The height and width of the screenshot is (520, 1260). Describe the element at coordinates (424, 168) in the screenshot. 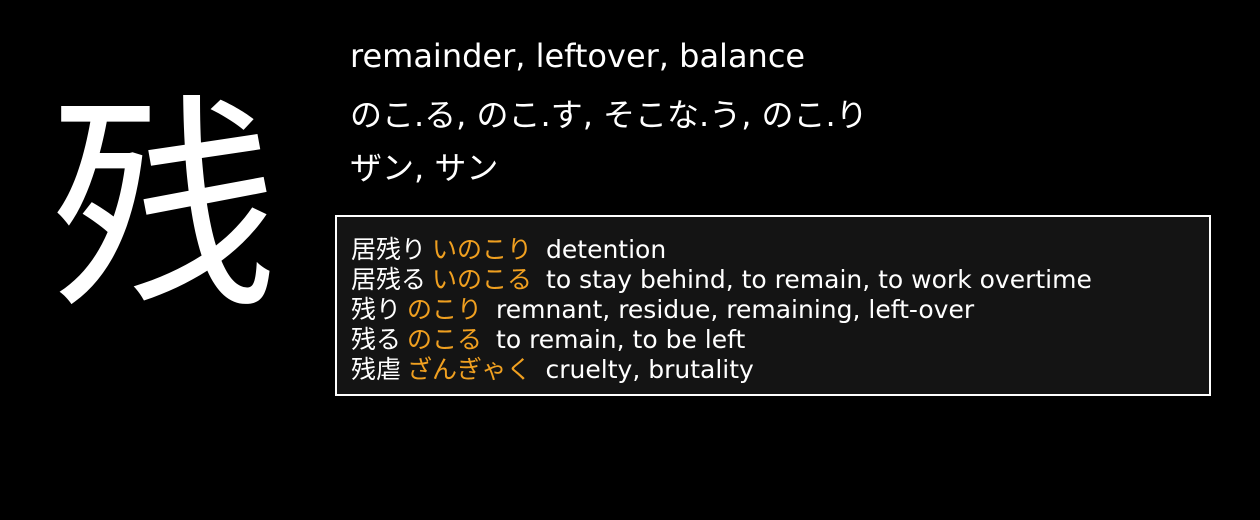

I see `on-readings: ザン, サン` at that location.